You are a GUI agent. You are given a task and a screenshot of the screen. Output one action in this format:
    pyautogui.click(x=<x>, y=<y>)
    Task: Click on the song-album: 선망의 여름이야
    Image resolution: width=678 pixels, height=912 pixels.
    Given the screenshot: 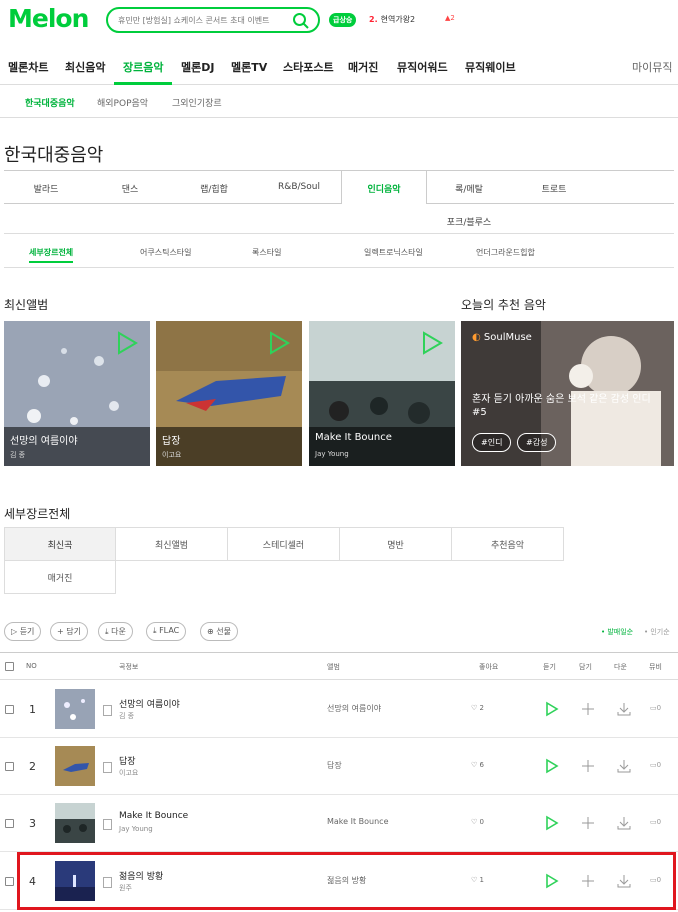 What is the action you would take?
    pyautogui.click(x=354, y=708)
    